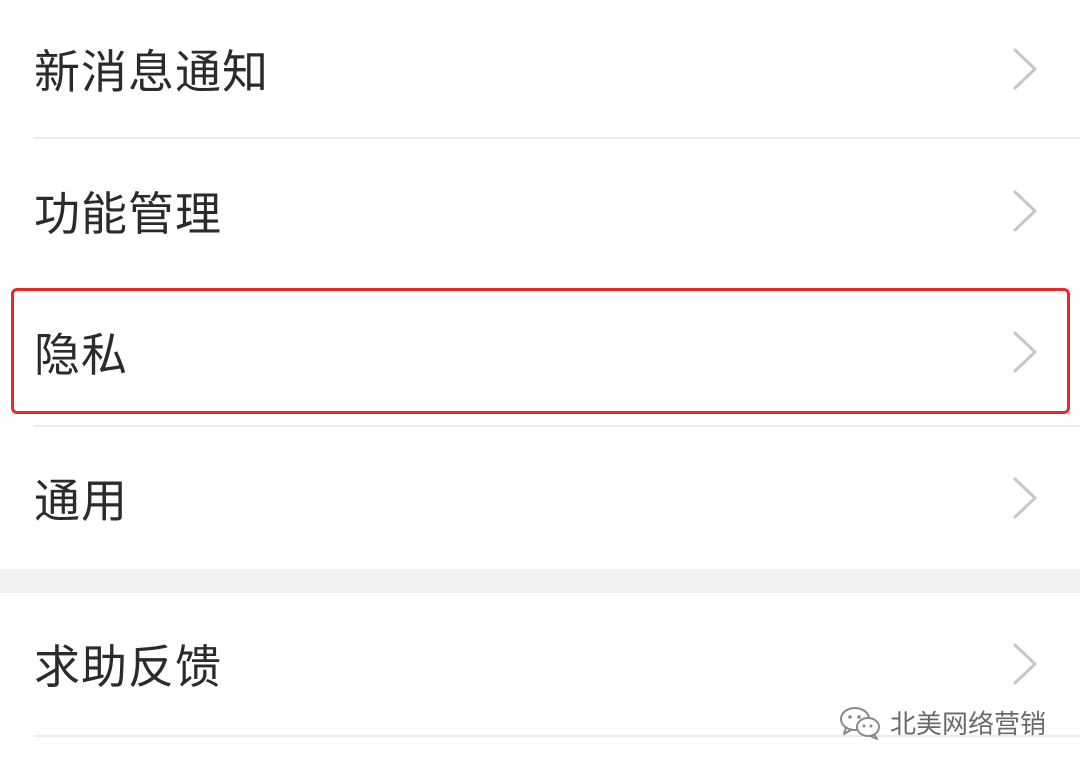  What do you see at coordinates (128, 214) in the screenshot?
I see `settings-item-label: 功能管理` at bounding box center [128, 214].